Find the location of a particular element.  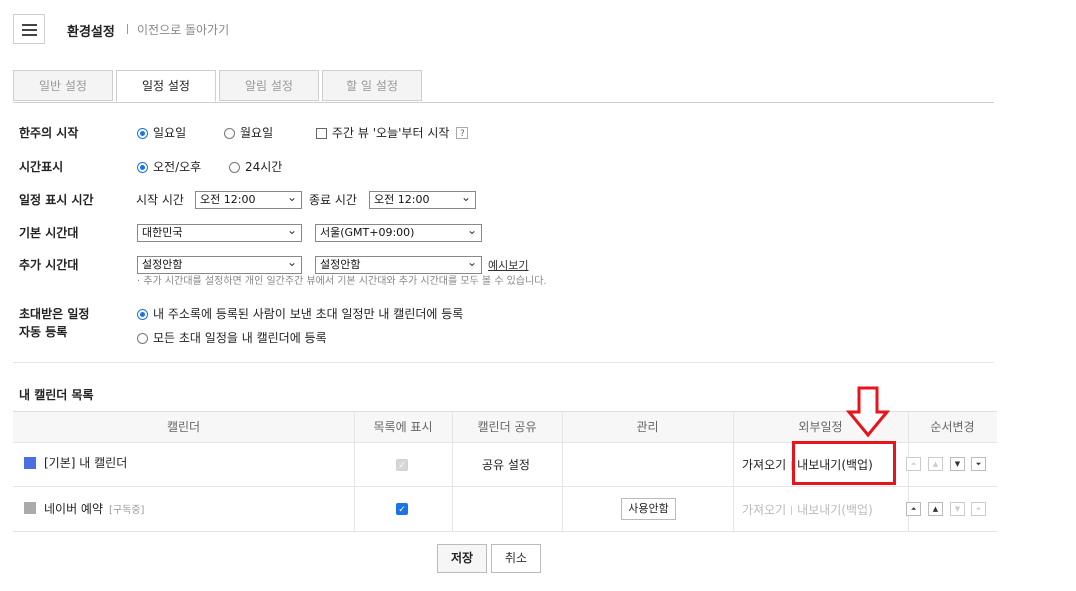

week-start-sunday: 일요일 is located at coordinates (161, 133).